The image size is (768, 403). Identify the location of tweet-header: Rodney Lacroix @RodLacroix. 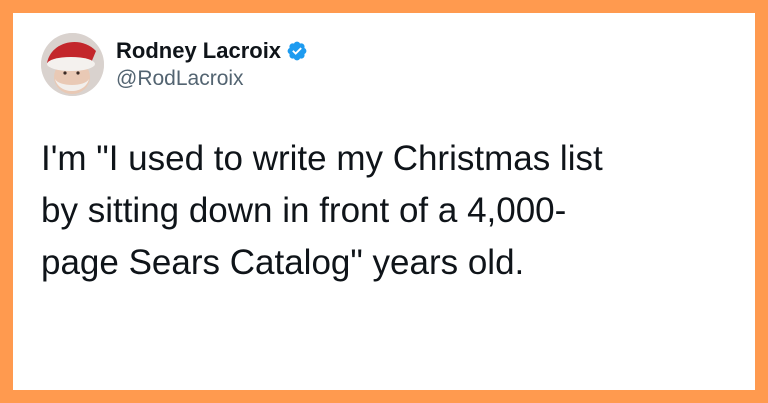
(174, 64).